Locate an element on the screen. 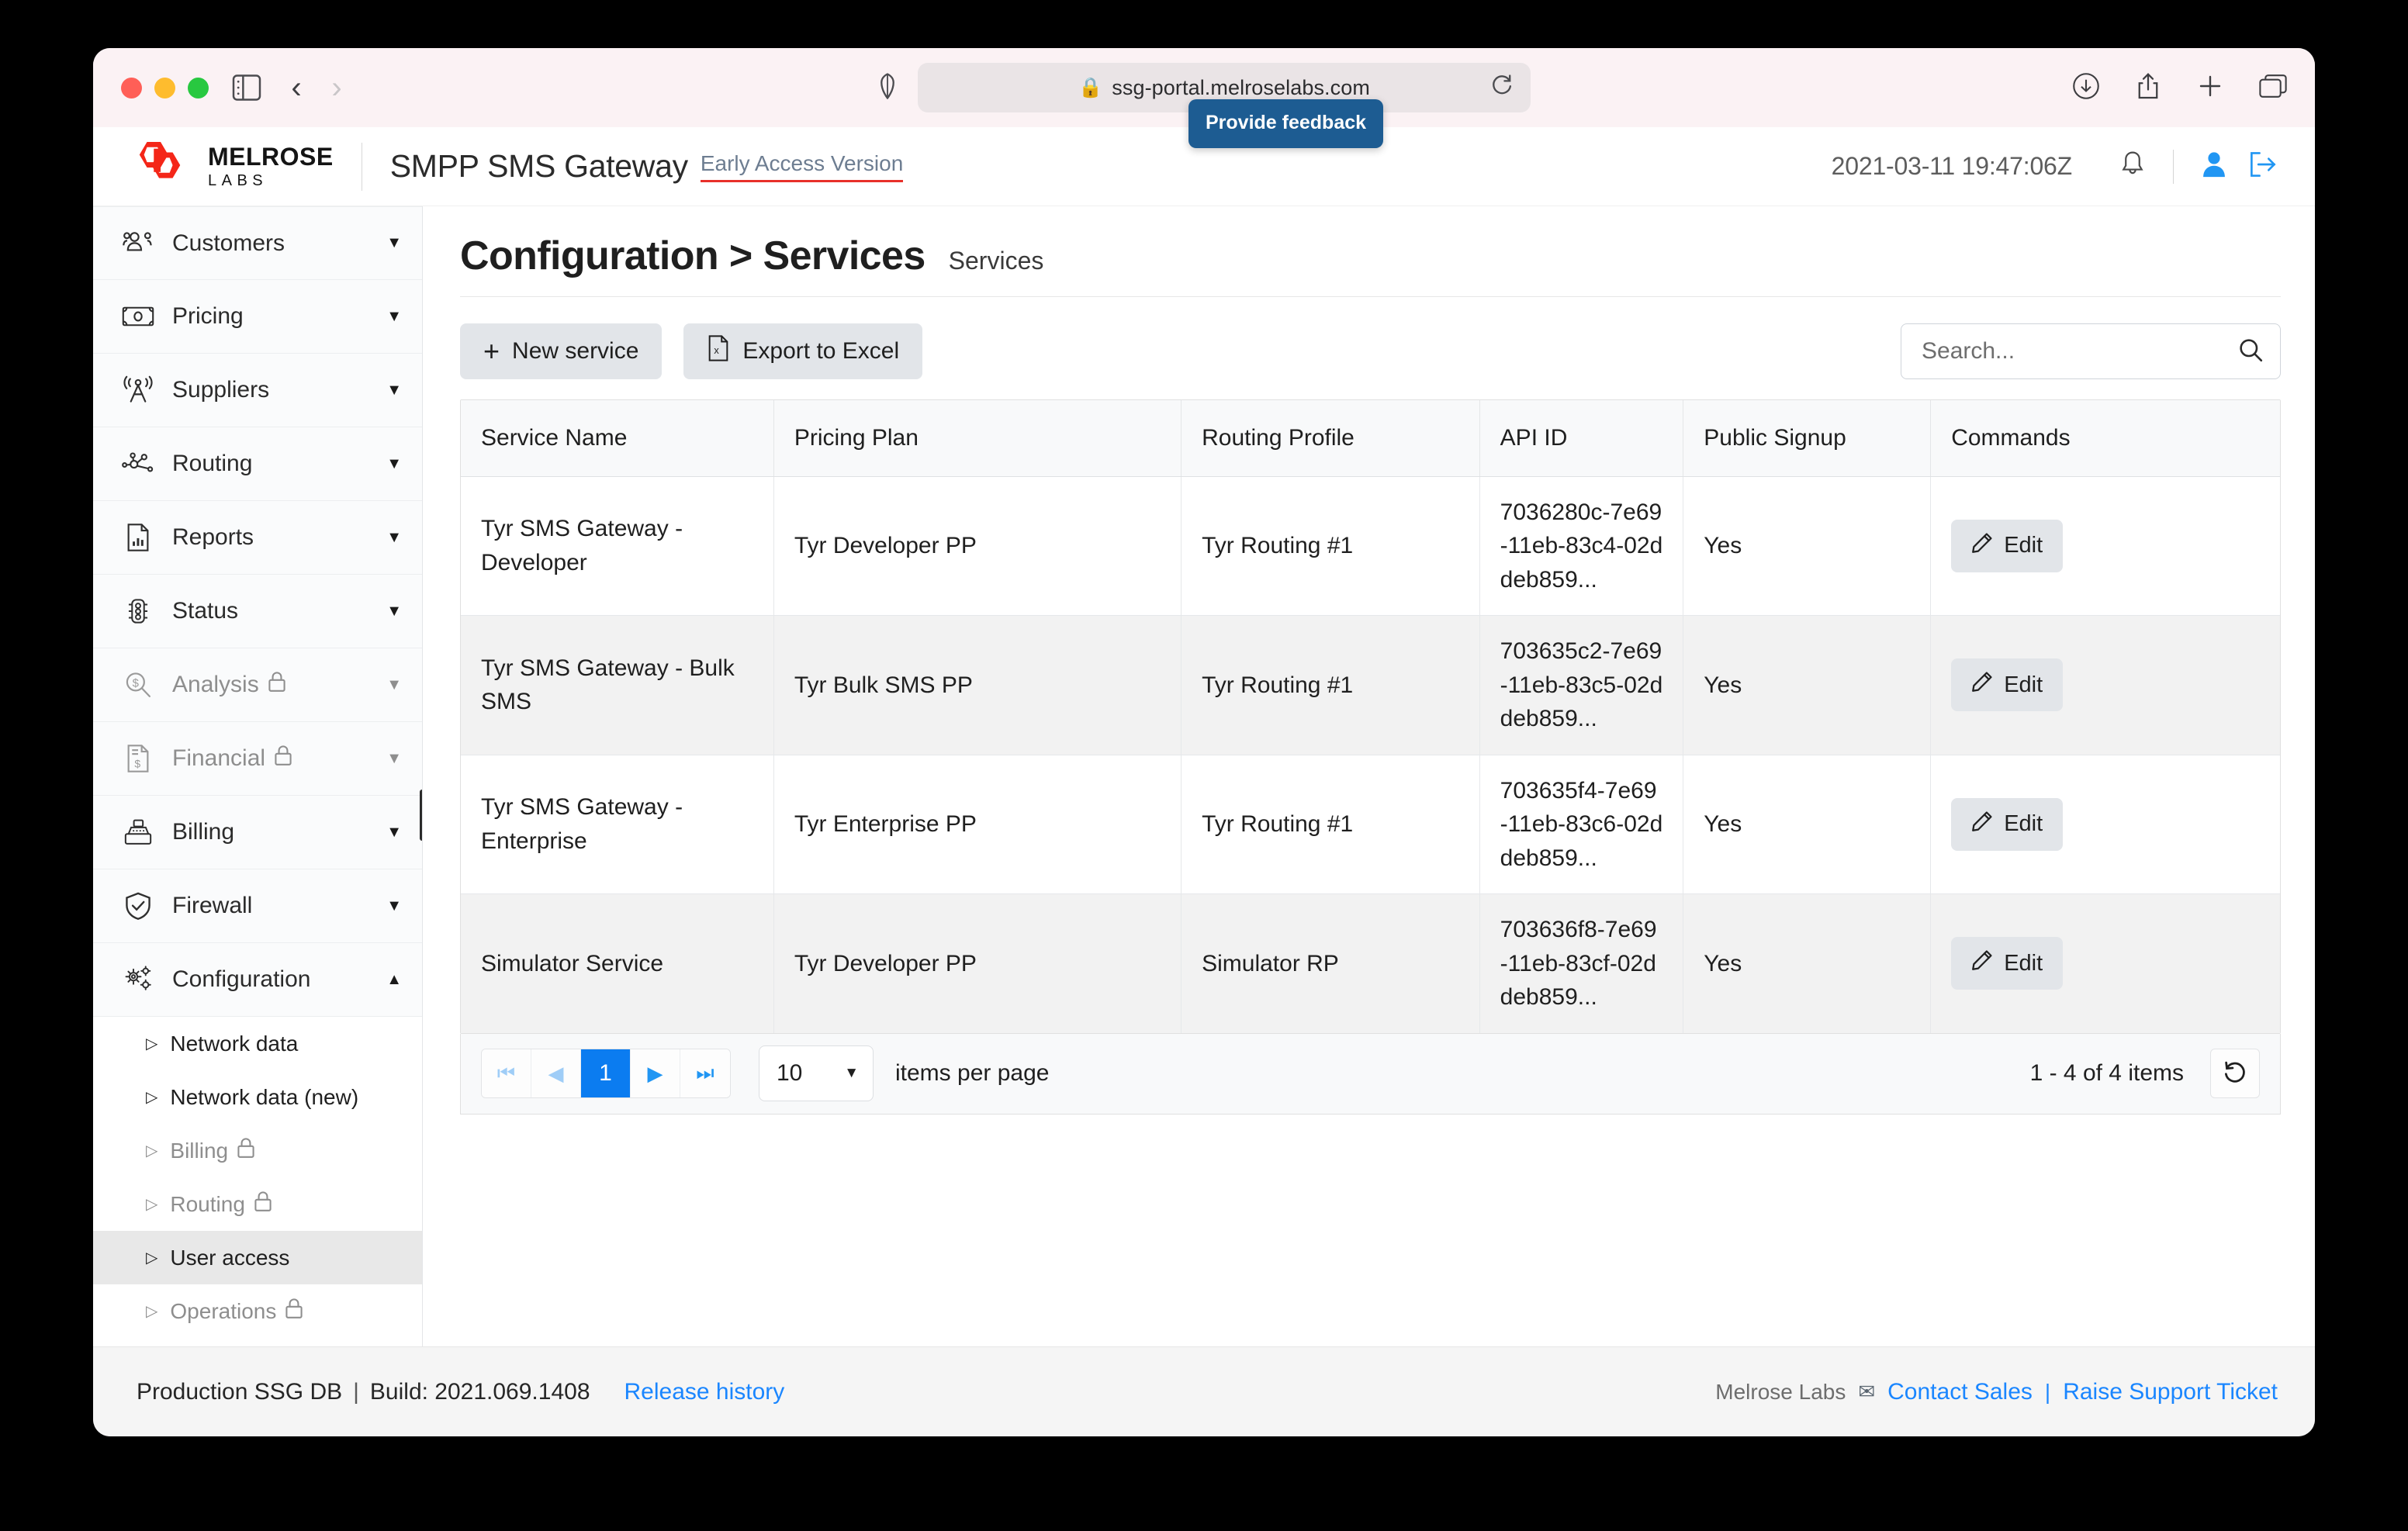  app-title: SMPP SMS Gateway is located at coordinates (538, 166).